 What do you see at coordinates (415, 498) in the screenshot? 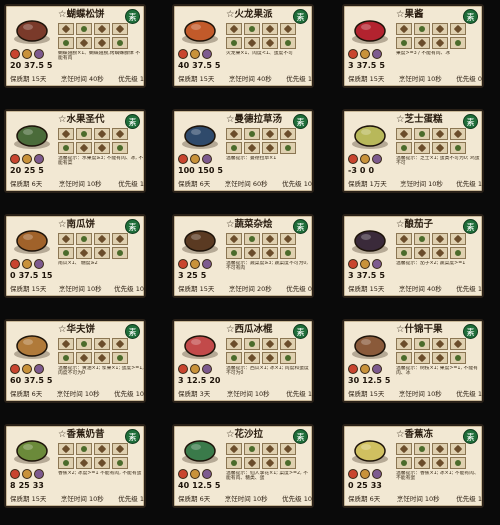
I see `card-footer: 保质期 6天 烹饪时间 10秒 优先级 1` at bounding box center [415, 498].